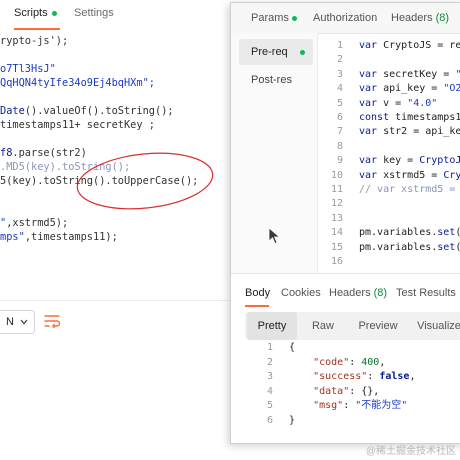 This screenshot has width=460, height=460. I want to click on chevron-down-icon, so click(24, 322).